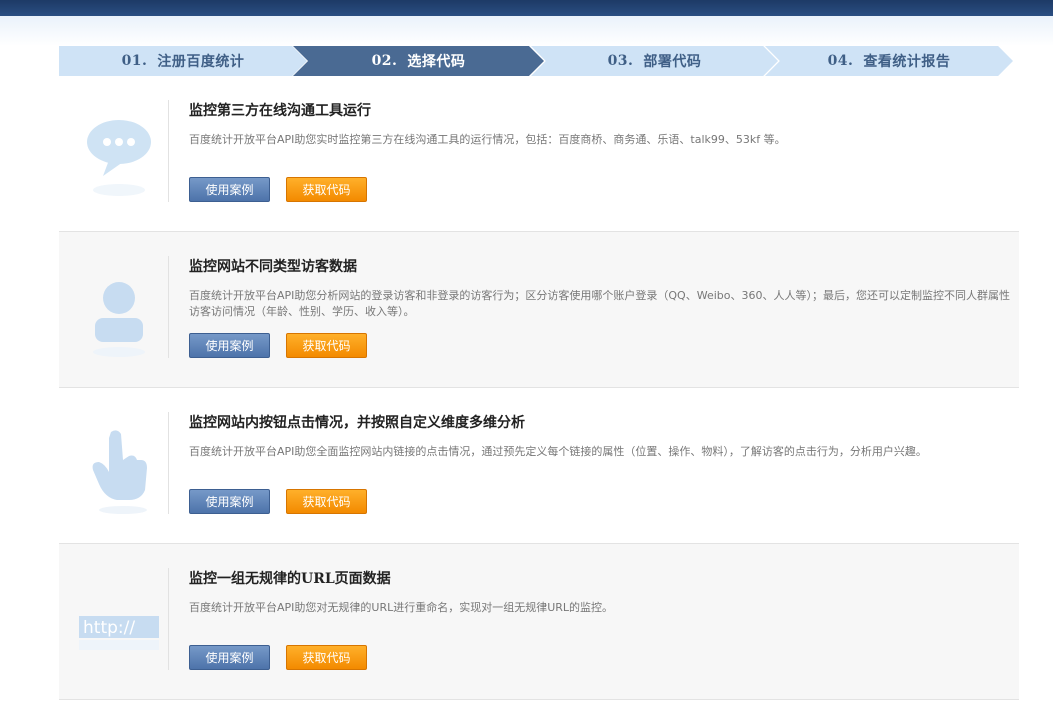 The height and width of the screenshot is (710, 1053). Describe the element at coordinates (526, 31) in the screenshot. I see `header-fade` at that location.